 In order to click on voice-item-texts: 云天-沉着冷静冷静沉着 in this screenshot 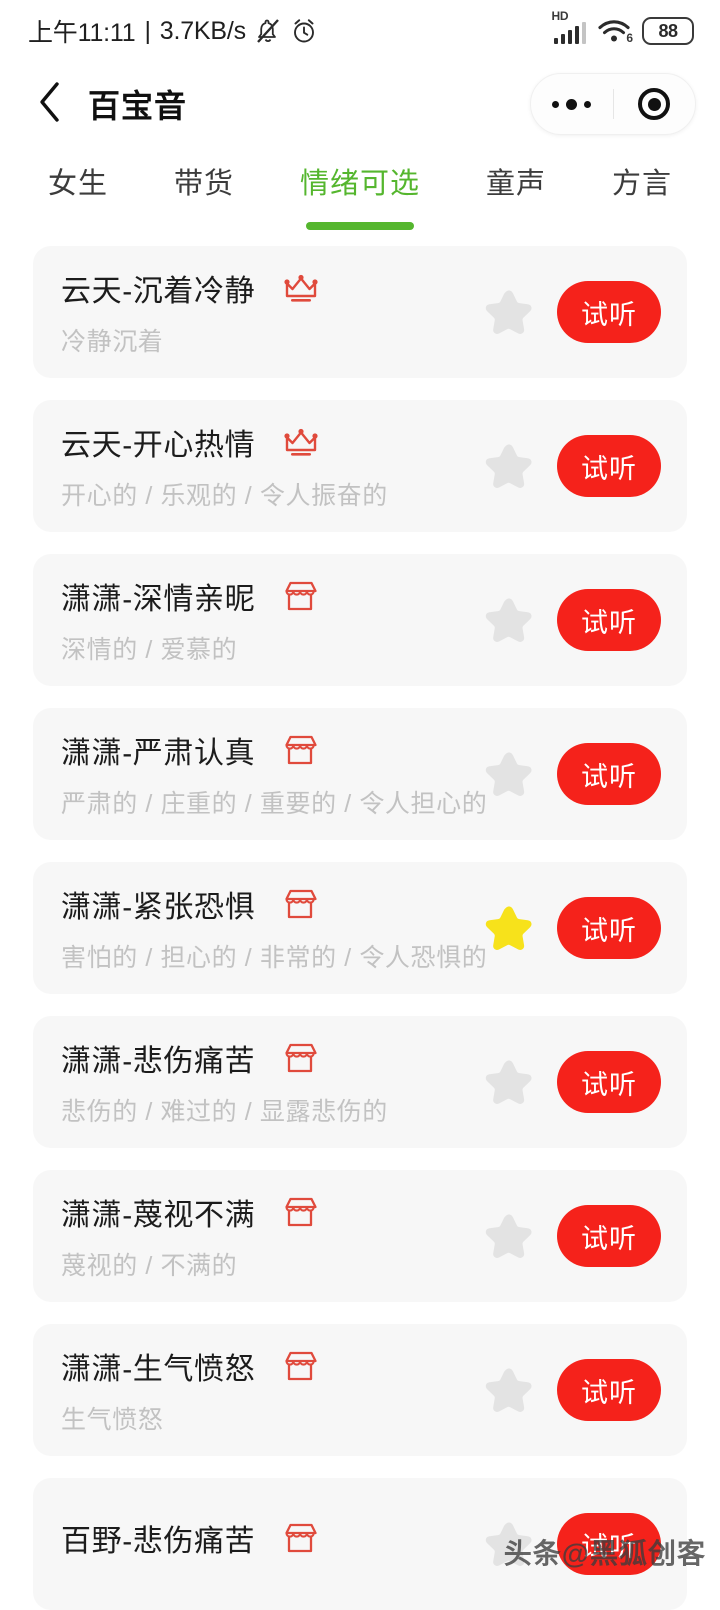, I will do `click(272, 312)`.